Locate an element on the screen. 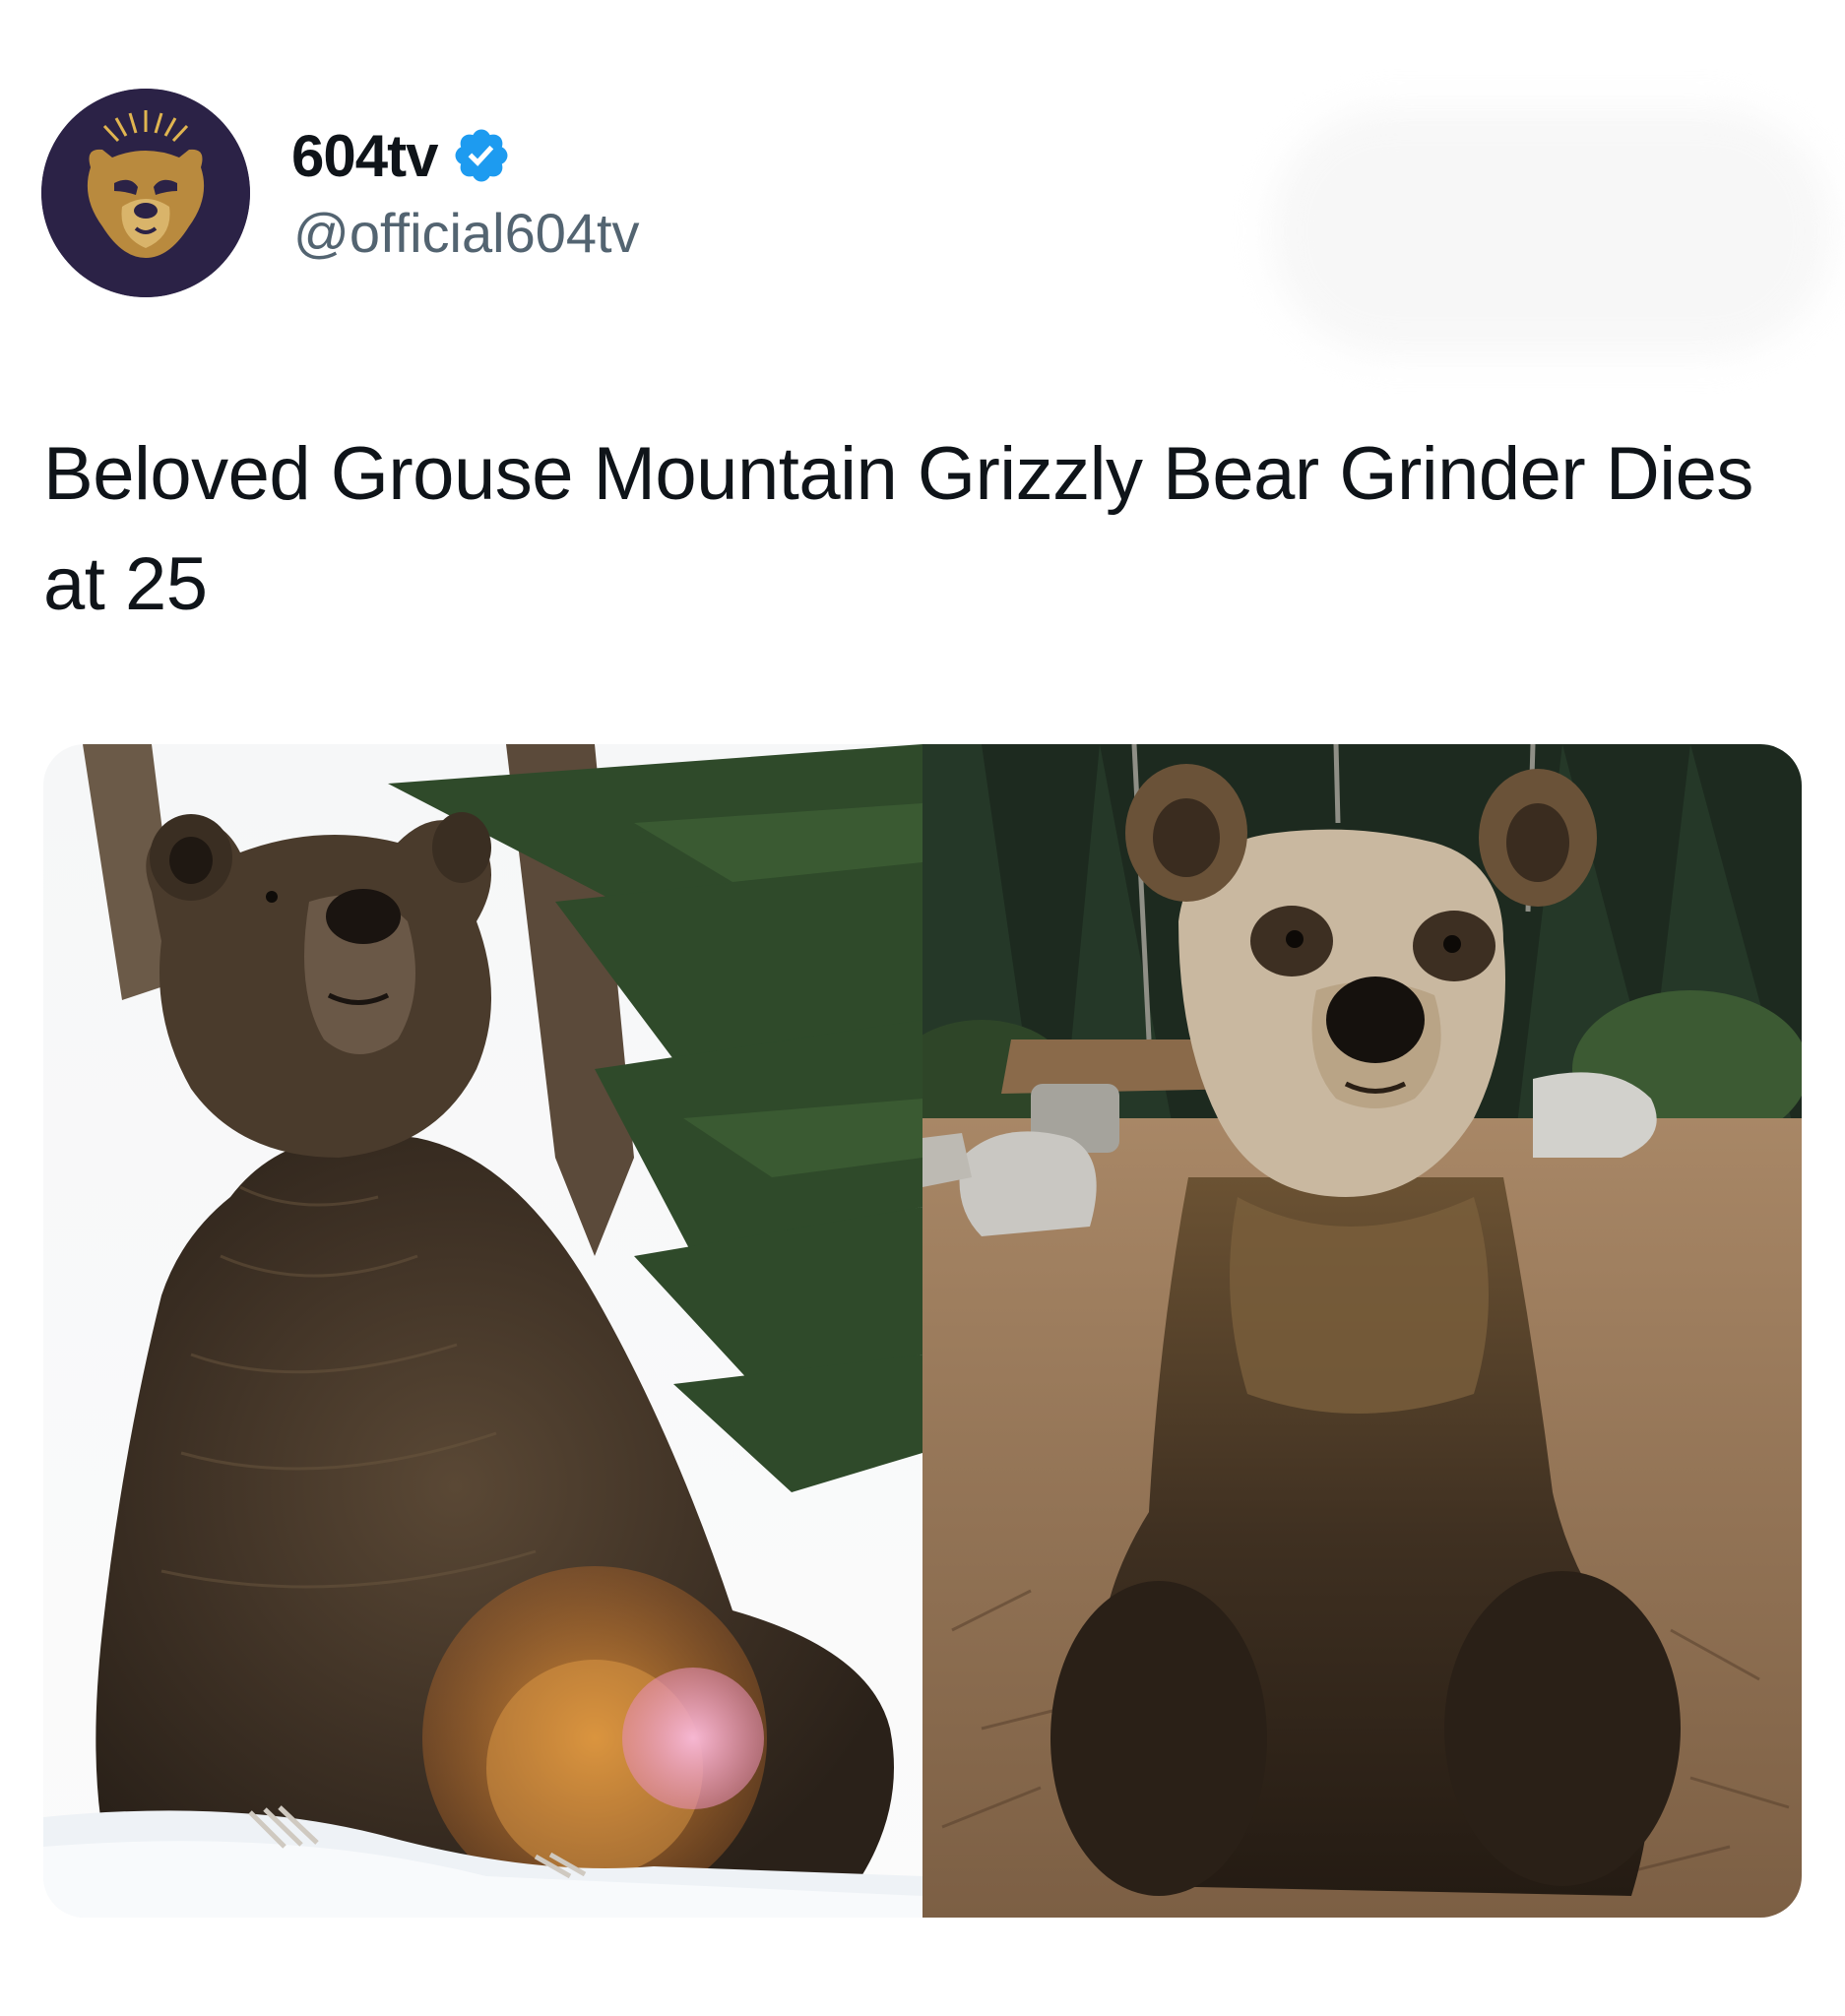 The width and height of the screenshot is (1845, 2016). author-name-row: 604tv is located at coordinates (402, 155).